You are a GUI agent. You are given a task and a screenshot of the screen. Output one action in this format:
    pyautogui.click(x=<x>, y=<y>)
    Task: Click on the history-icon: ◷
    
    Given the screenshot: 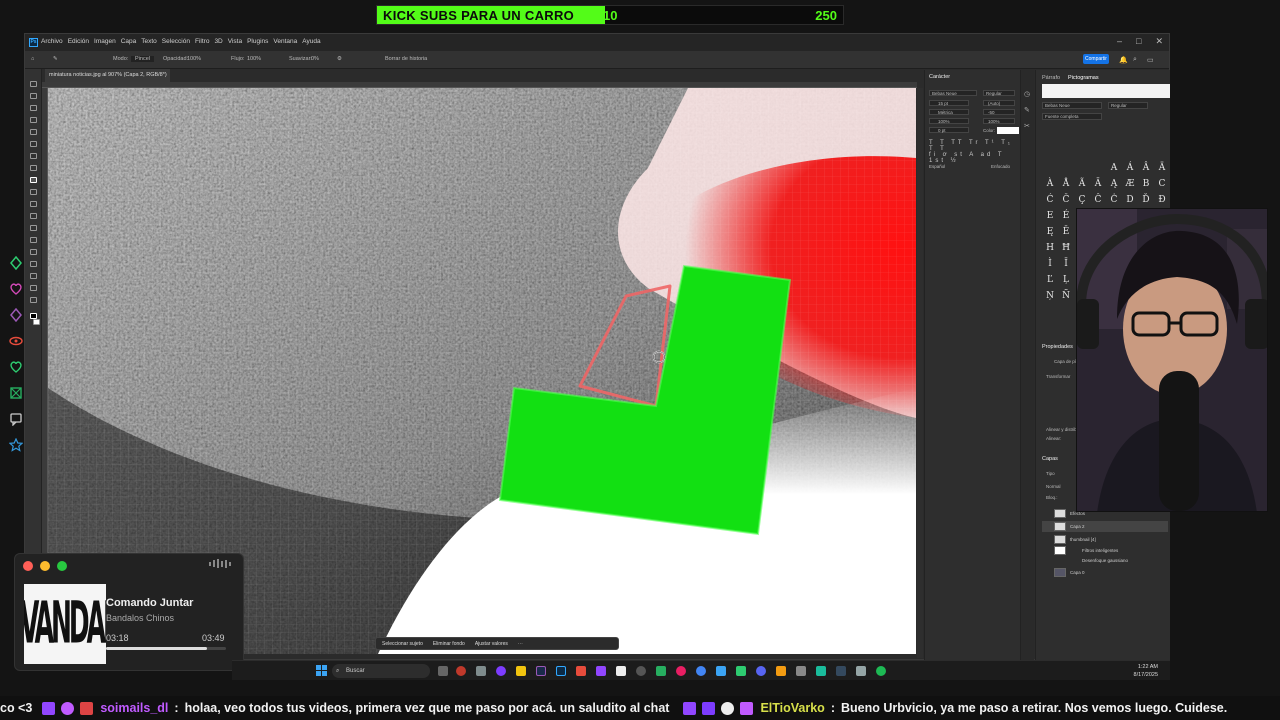 What is the action you would take?
    pyautogui.click(x=1027, y=94)
    